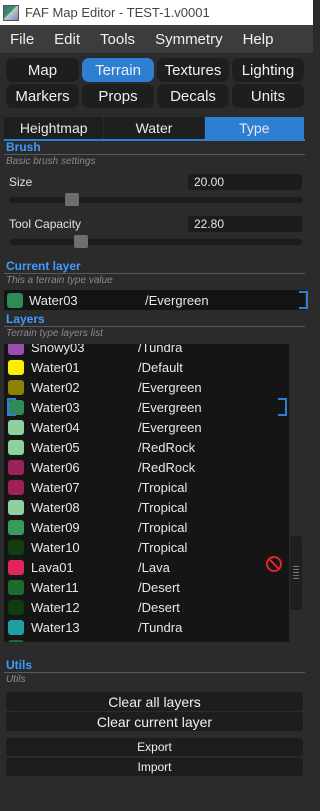 Image resolution: width=320 pixels, height=811 pixels. What do you see at coordinates (58, 349) in the screenshot?
I see `layer-name: Snowy03` at bounding box center [58, 349].